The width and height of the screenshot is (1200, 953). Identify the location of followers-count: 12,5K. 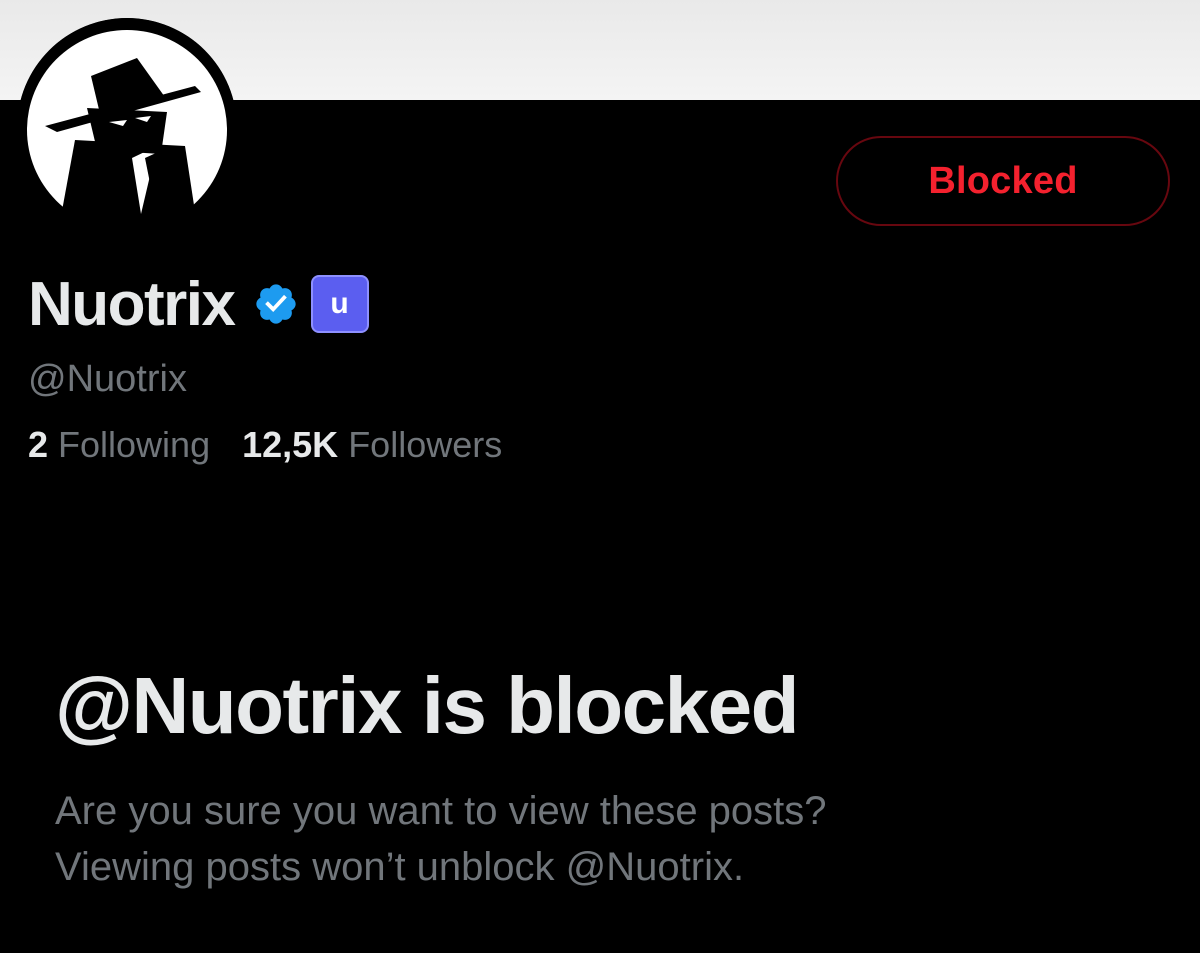
(290, 444).